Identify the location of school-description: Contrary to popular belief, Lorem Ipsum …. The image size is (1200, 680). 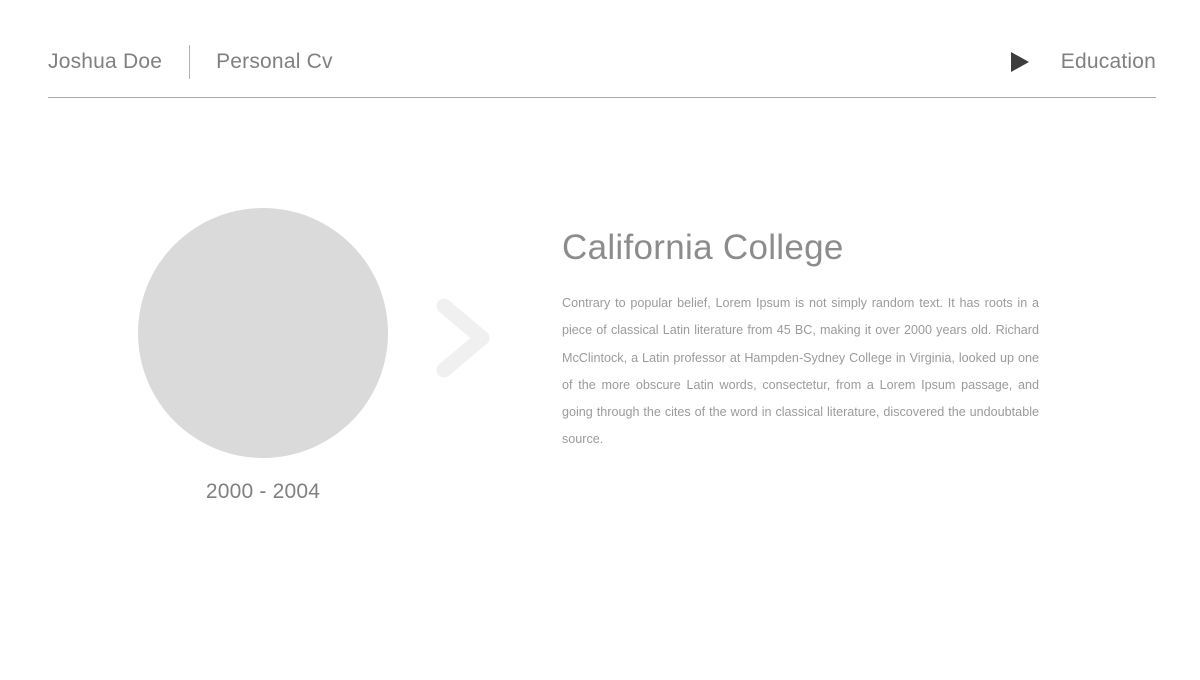
(800, 371).